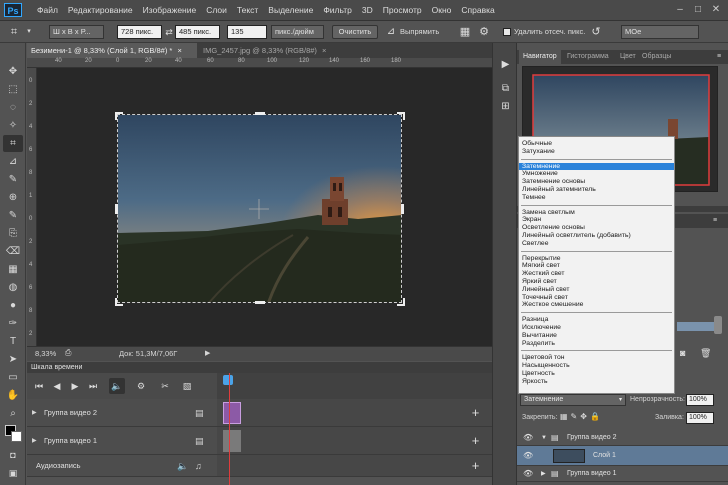 This screenshot has height=485, width=728. What do you see at coordinates (442, 10) in the screenshot?
I see `menu-window: Окно` at bounding box center [442, 10].